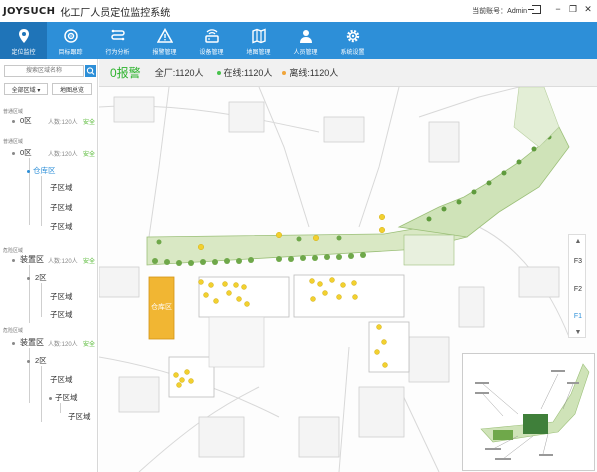  What do you see at coordinates (305, 36) in the screenshot?
I see `person-icon` at bounding box center [305, 36].